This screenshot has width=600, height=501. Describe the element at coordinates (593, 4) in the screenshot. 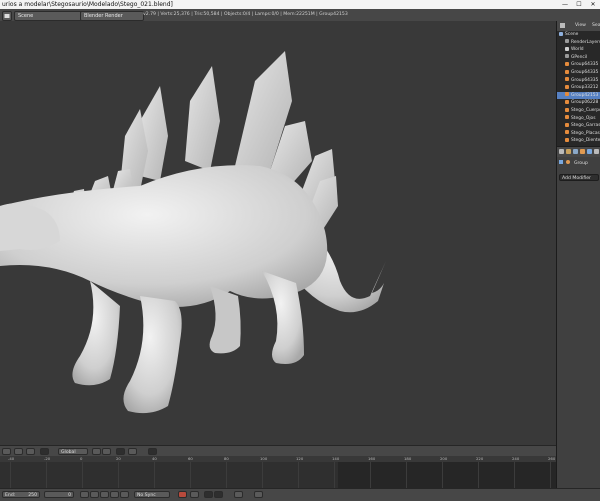

I see `close-button: ✕` at that location.